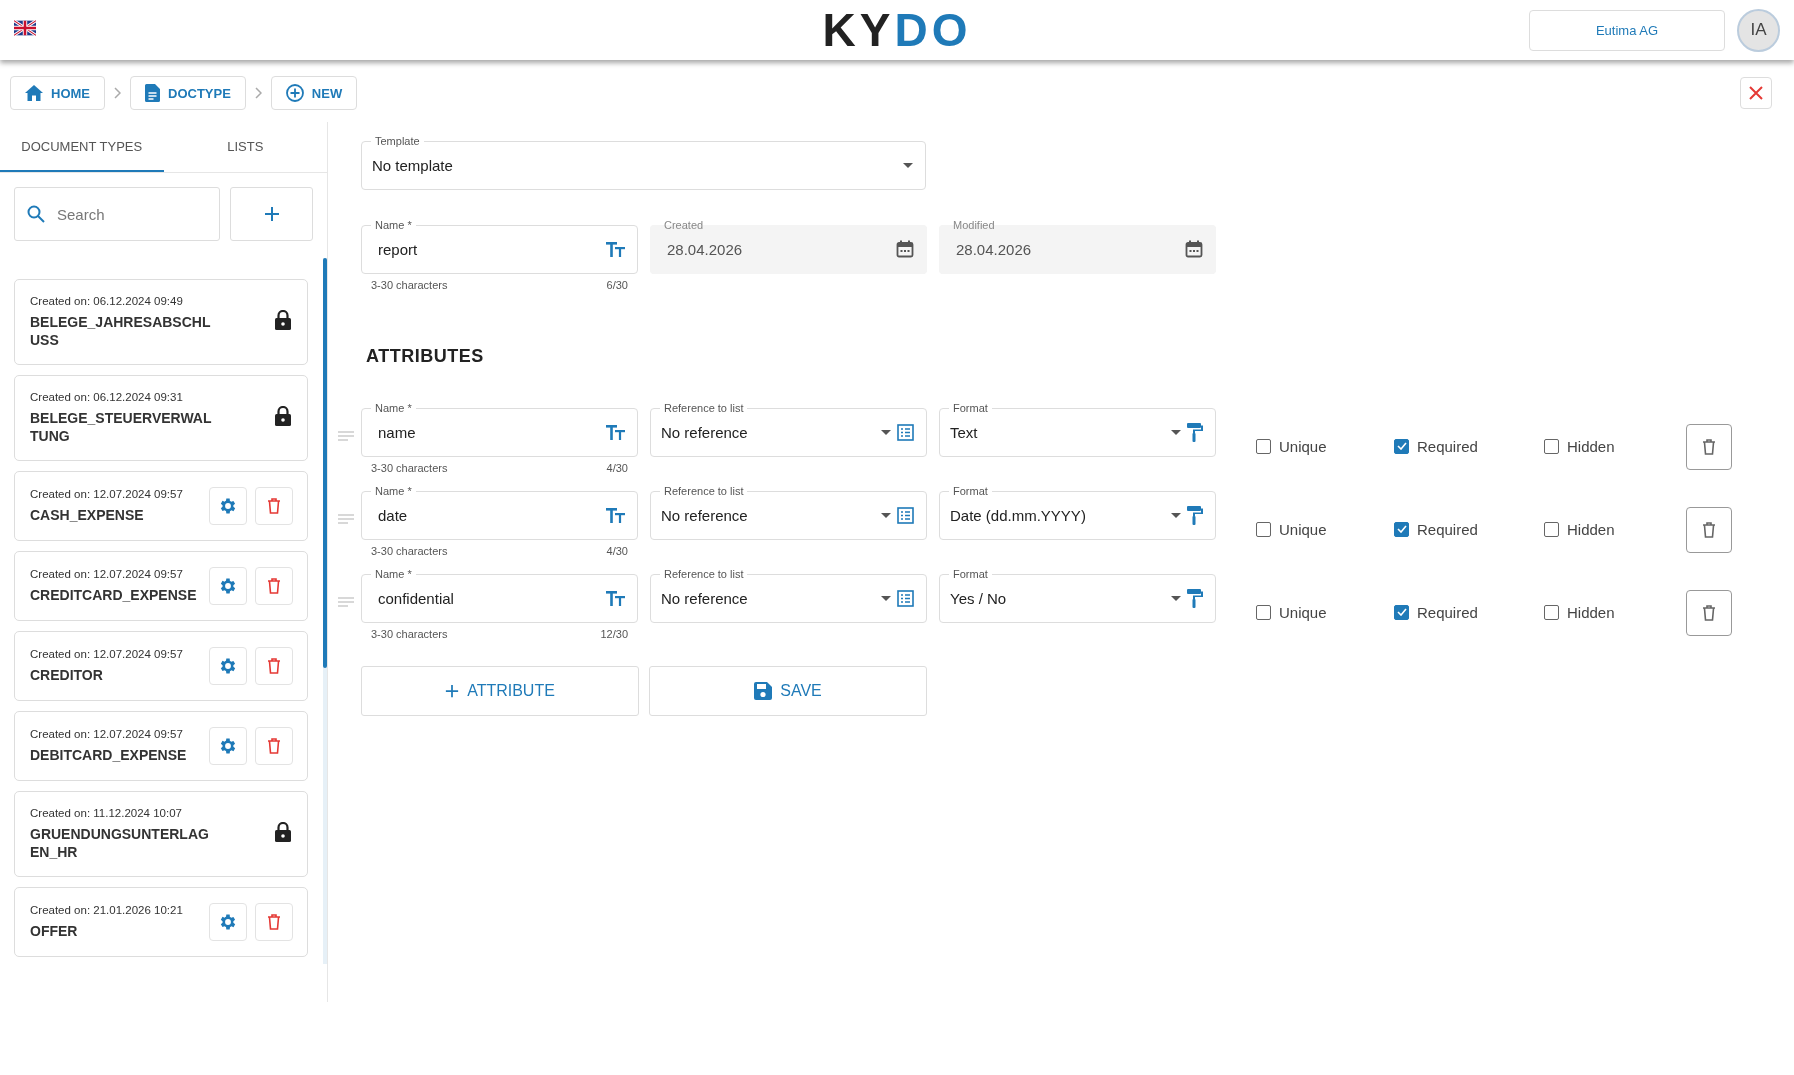  Describe the element at coordinates (413, 165) in the screenshot. I see `field-value: No template` at that location.